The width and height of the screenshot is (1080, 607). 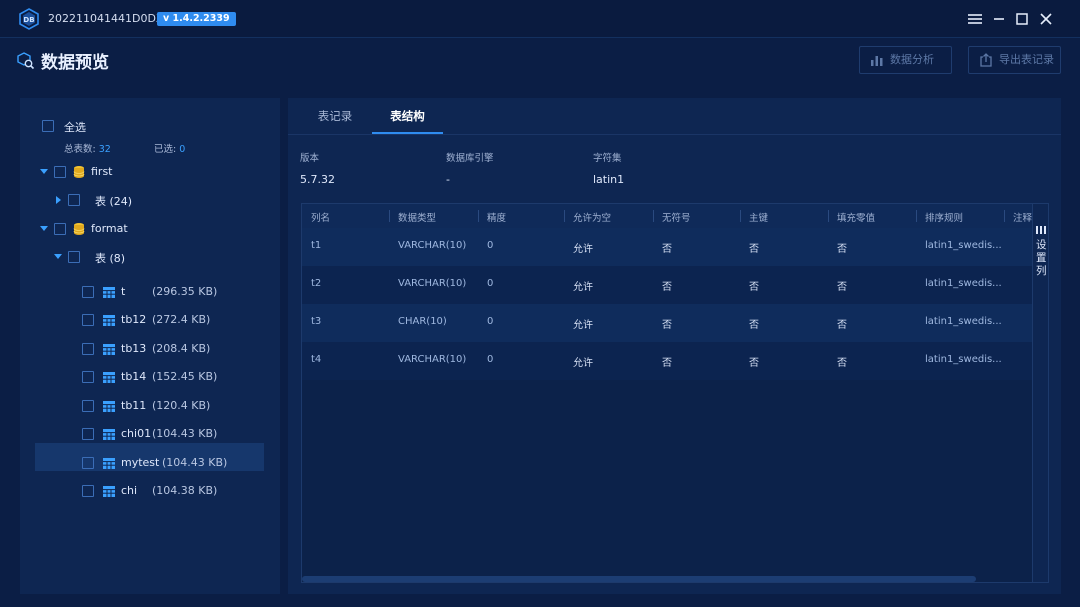 I want to click on select-all-label: 全选, so click(x=75, y=127).